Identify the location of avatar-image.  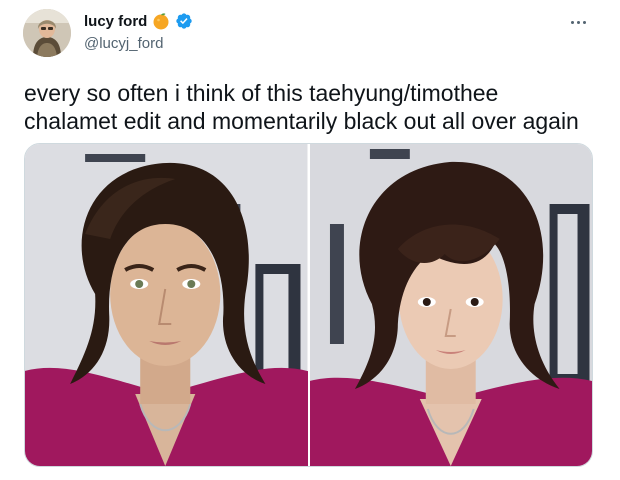
(47, 33).